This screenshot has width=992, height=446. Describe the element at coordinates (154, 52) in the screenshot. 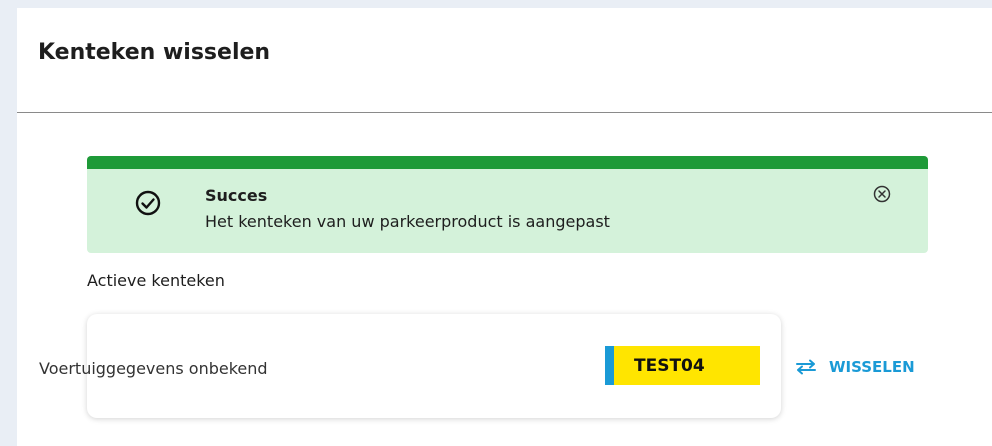

I see `page-title: Kenteken wisselen` at that location.